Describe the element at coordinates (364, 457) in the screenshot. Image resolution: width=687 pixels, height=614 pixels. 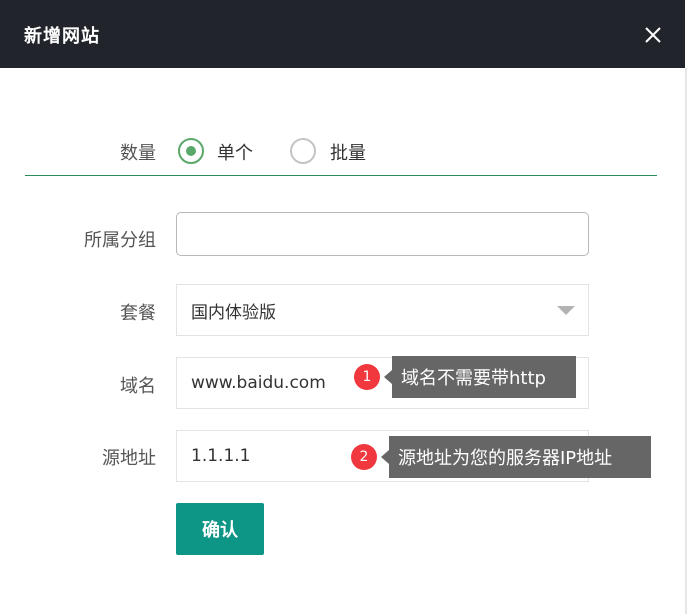
I see `tip-badge-2: 2` at that location.